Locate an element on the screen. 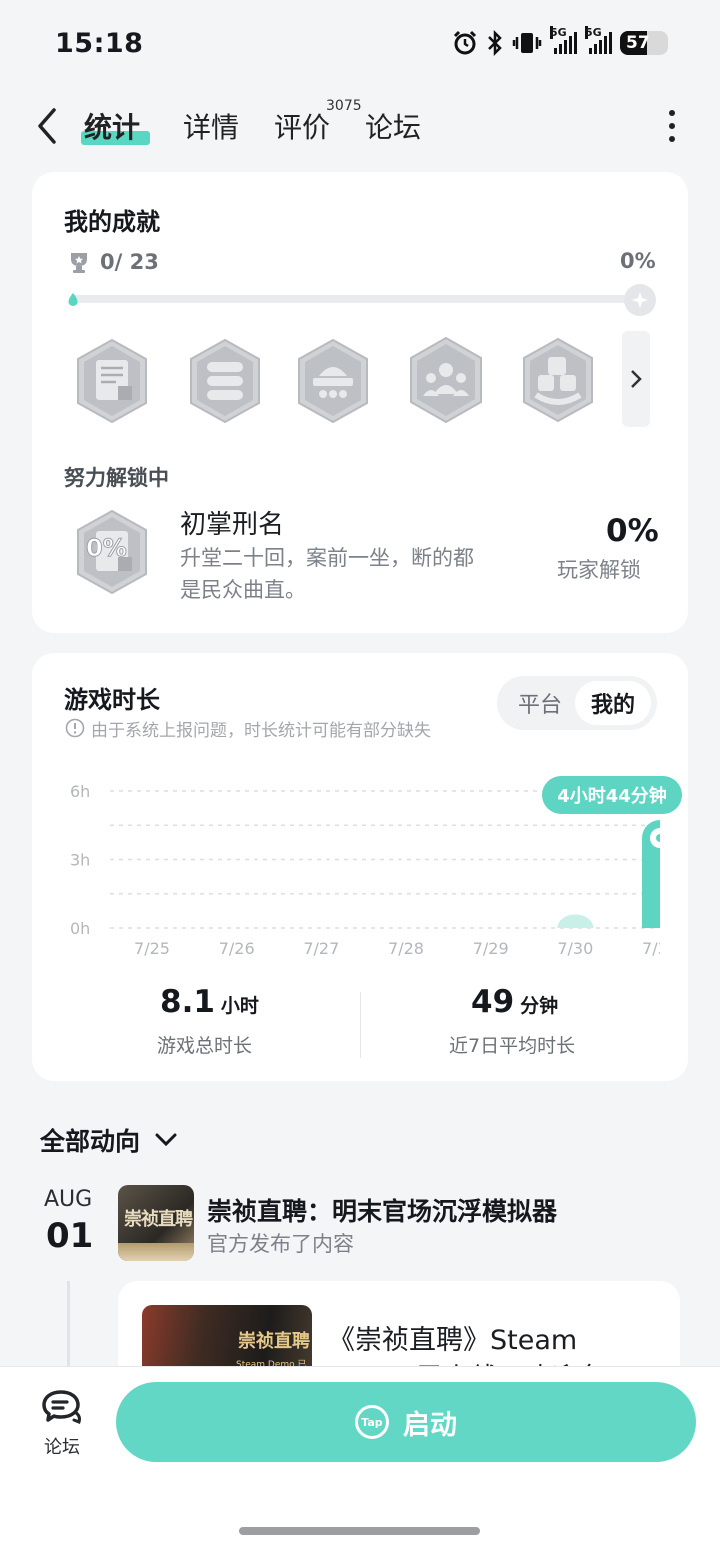 The width and height of the screenshot is (720, 1554). current-achievement-desc-2: 是民众曲直。 is located at coordinates (243, 590).